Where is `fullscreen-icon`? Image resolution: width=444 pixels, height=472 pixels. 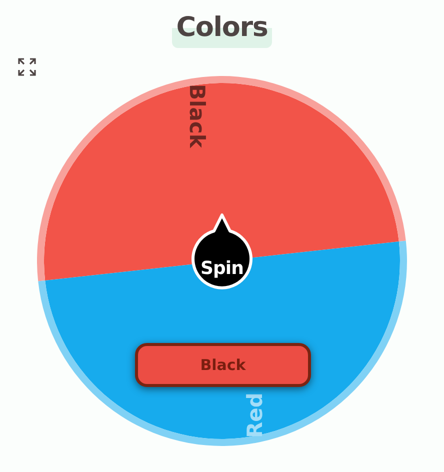 fullscreen-icon is located at coordinates (27, 67).